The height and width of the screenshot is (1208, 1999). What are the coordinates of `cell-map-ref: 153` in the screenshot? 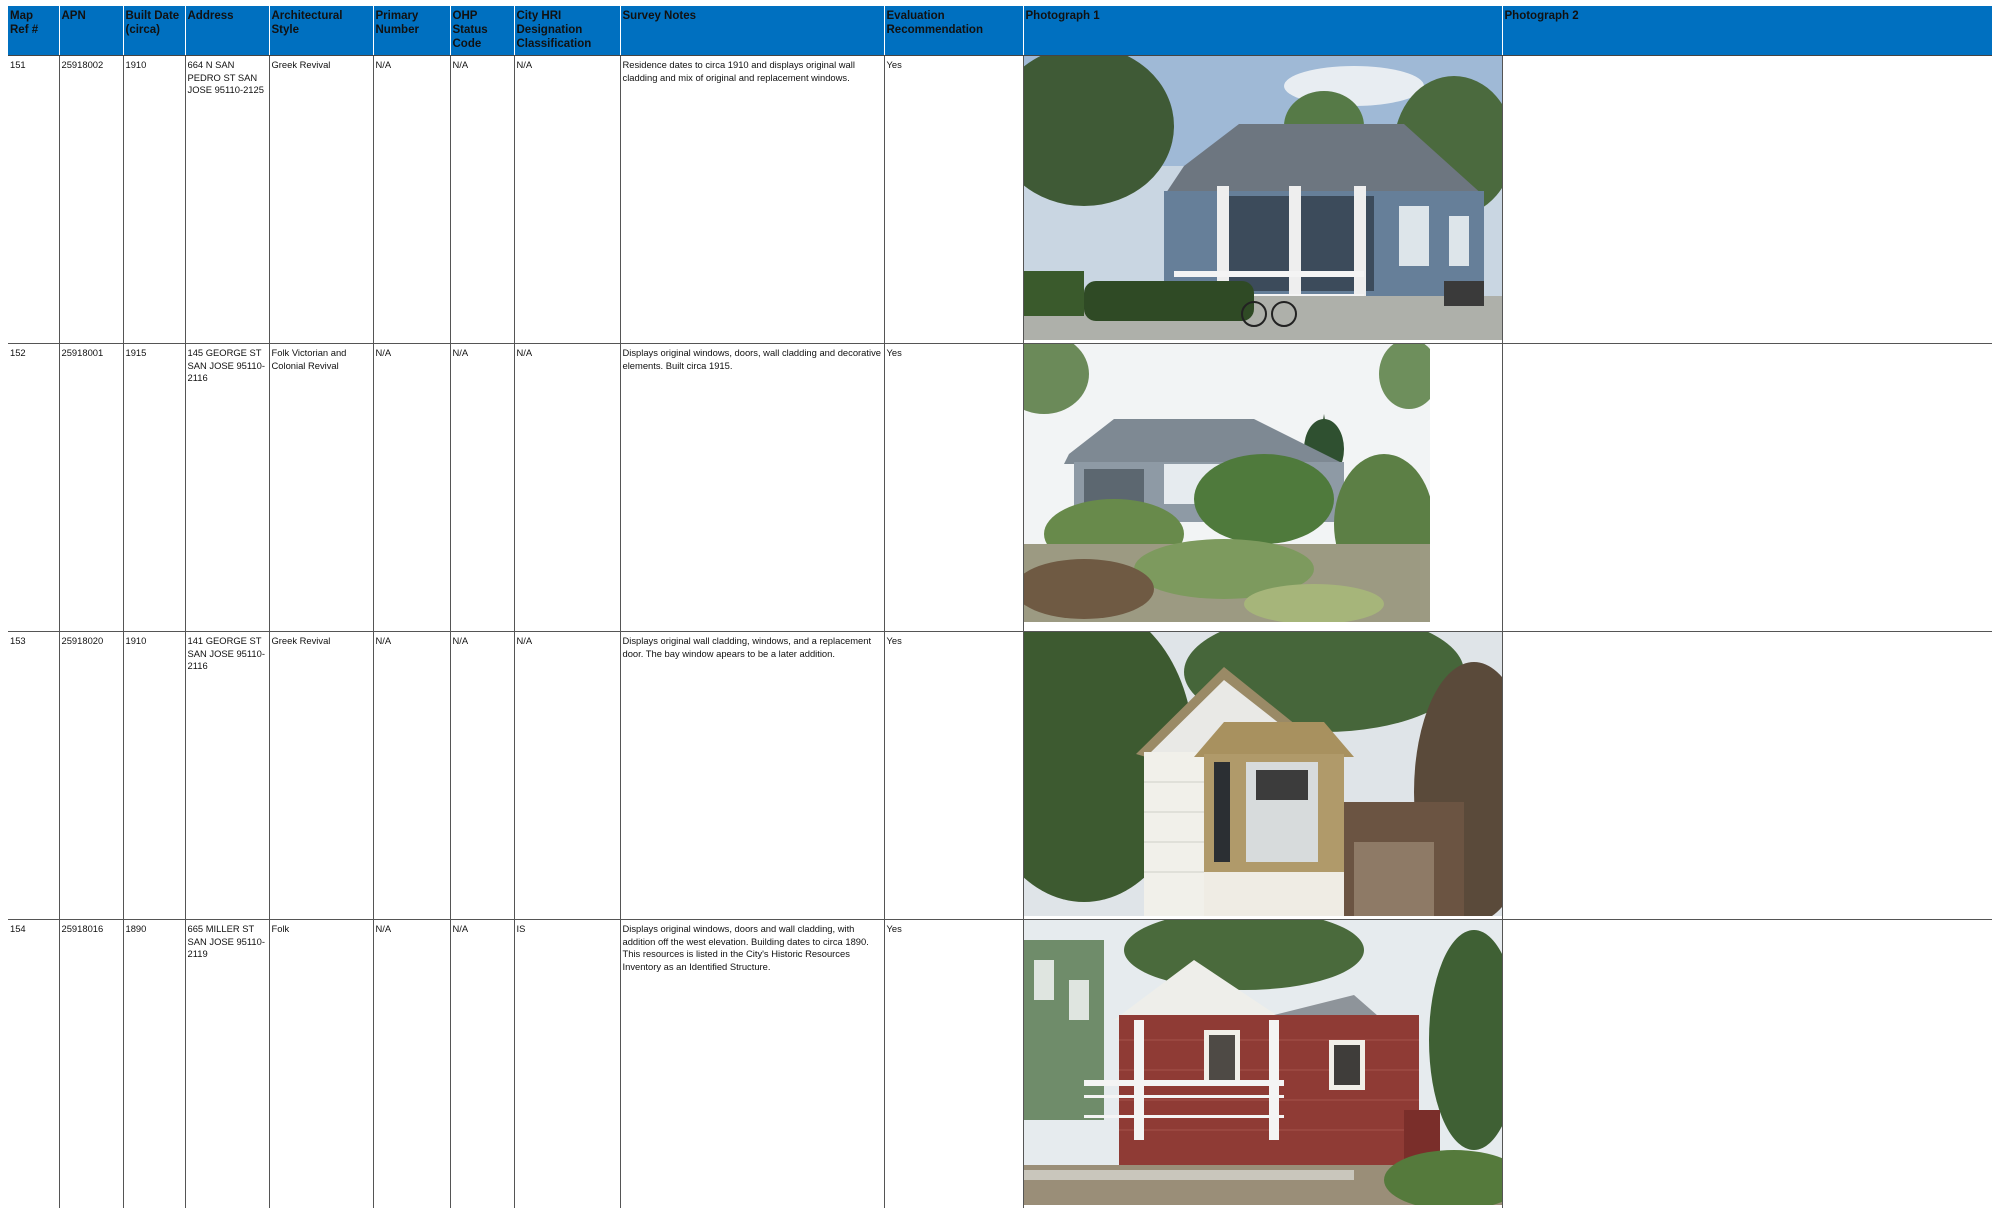 It's located at (33, 776).